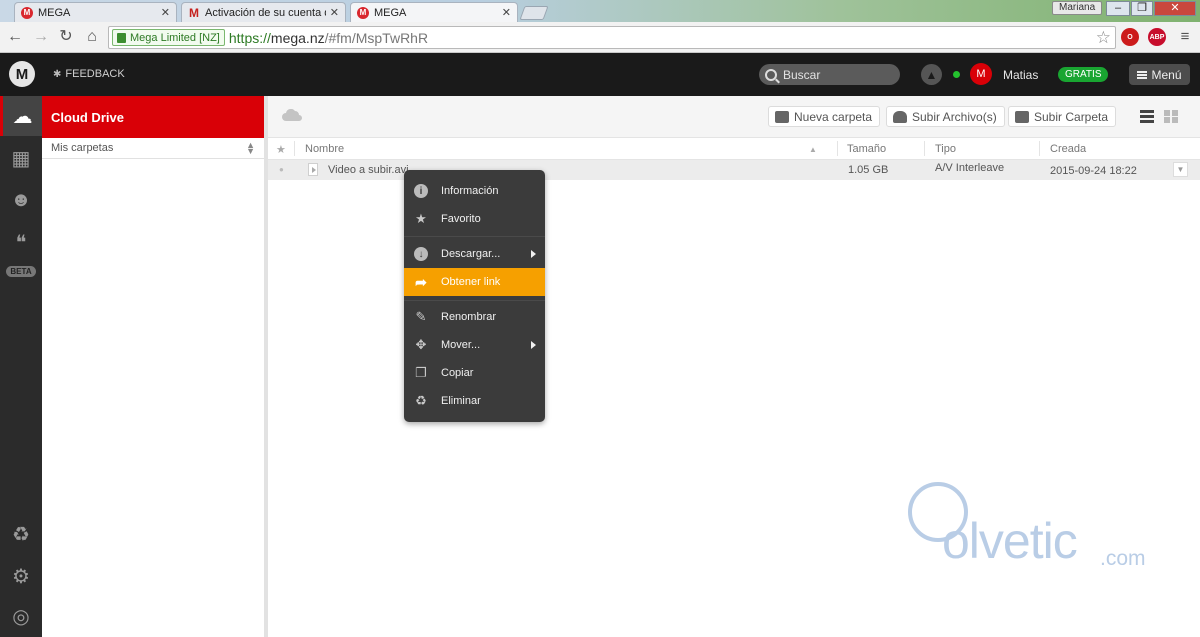  What do you see at coordinates (461, 219) in the screenshot?
I see `menu-item-label: Favorito` at bounding box center [461, 219].